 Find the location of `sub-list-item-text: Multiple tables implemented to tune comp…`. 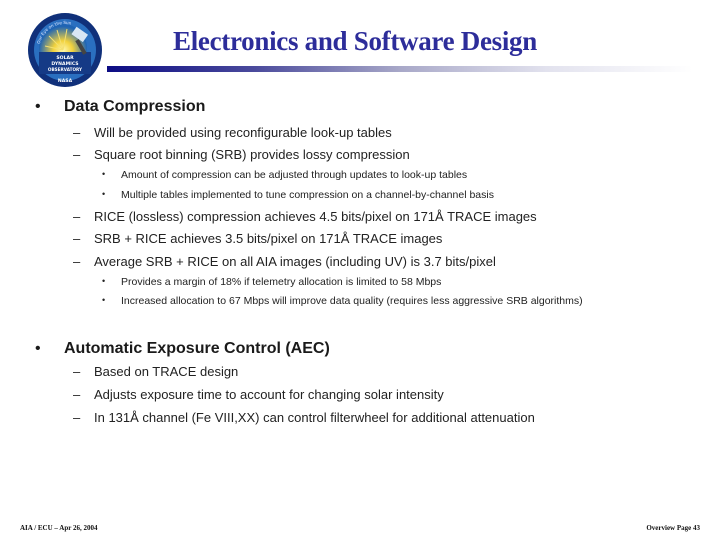

sub-list-item-text: Multiple tables implemented to tune comp… is located at coordinates (307, 195).